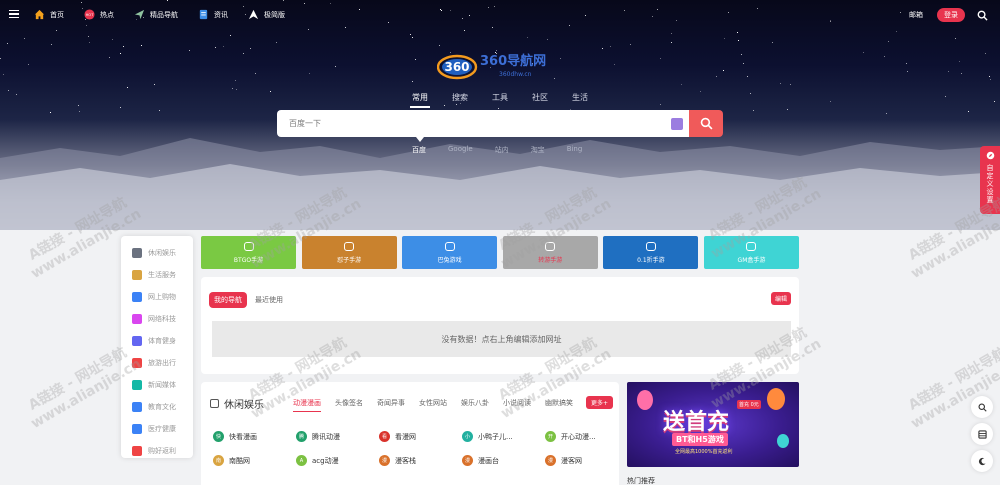 The width and height of the screenshot is (1000, 485). I want to click on category-rebate: 购好返利, so click(157, 451).